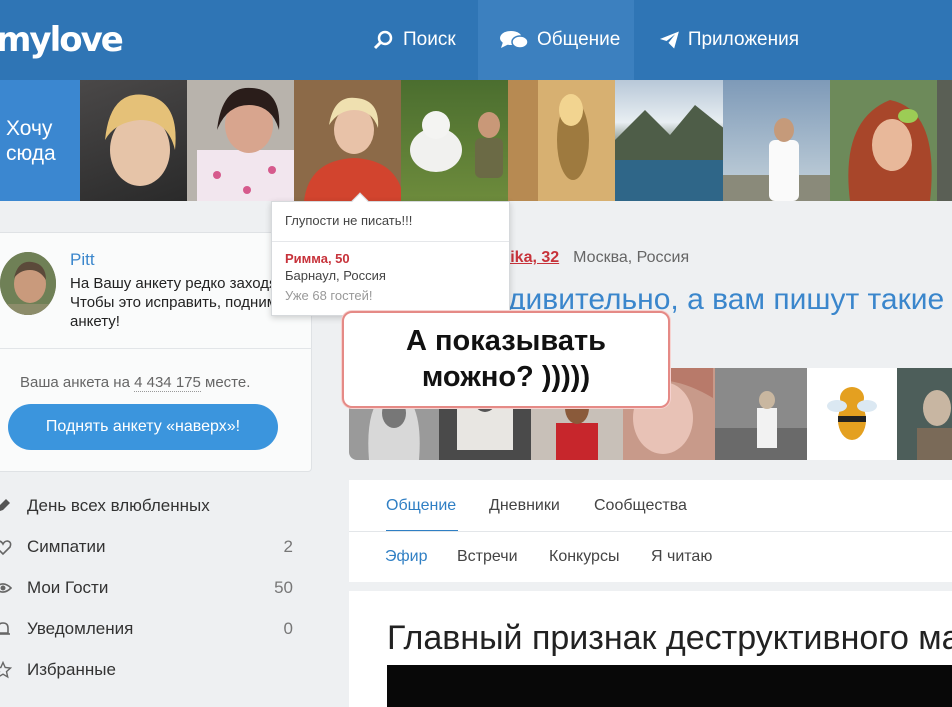 Image resolution: width=952 pixels, height=707 pixels. What do you see at coordinates (71, 669) in the screenshot?
I see `menu-item-label: Избранные` at bounding box center [71, 669].